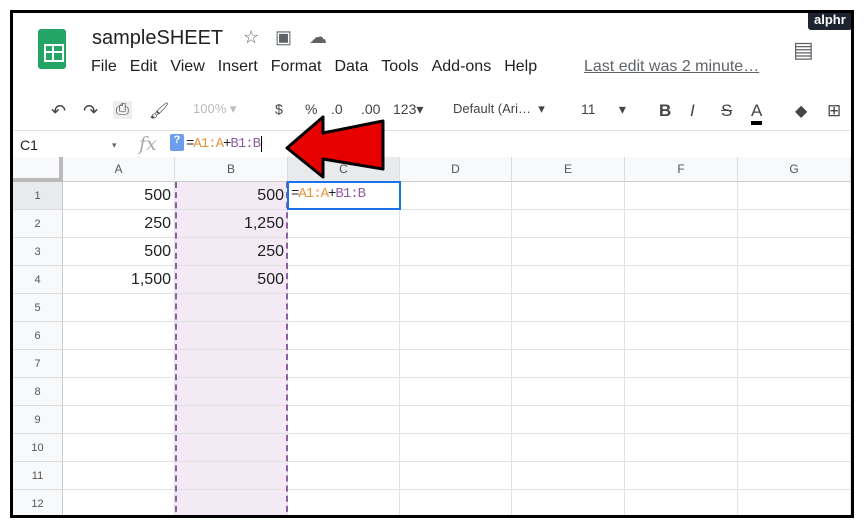 The height and width of the screenshot is (528, 864). Describe the element at coordinates (568, 280) in the screenshot. I see `cell-E4` at that location.